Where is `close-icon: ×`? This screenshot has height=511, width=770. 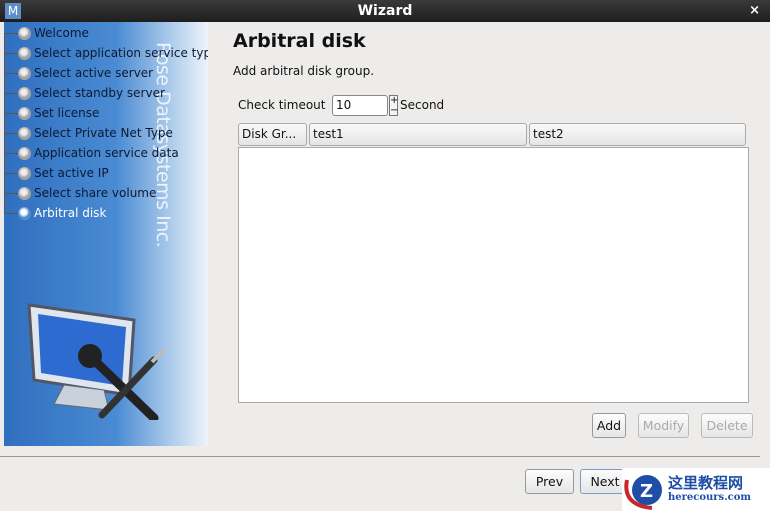 close-icon: × is located at coordinates (754, 11).